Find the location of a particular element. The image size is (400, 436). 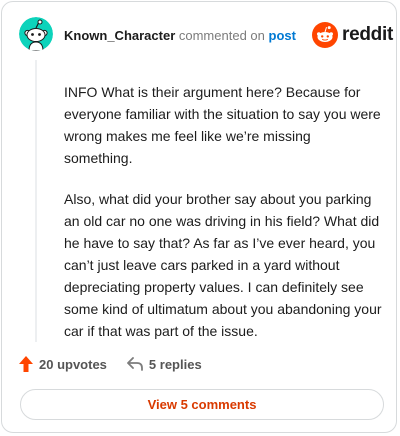

username-link: Known_Character is located at coordinates (119, 35).